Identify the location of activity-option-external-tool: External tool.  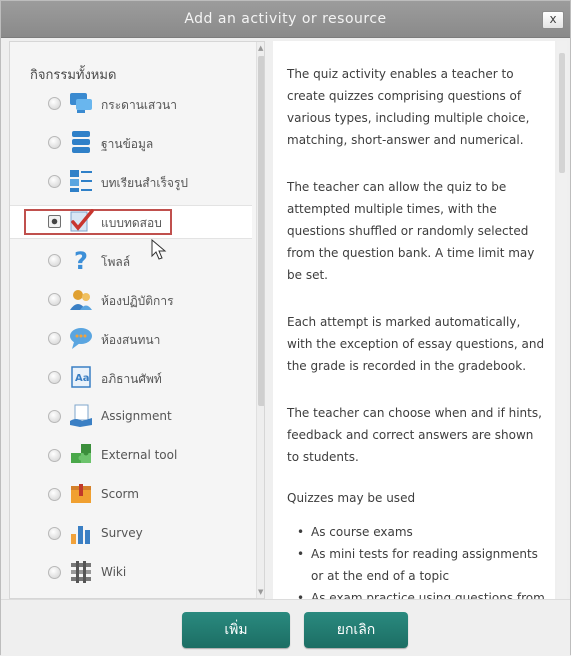
(130, 456).